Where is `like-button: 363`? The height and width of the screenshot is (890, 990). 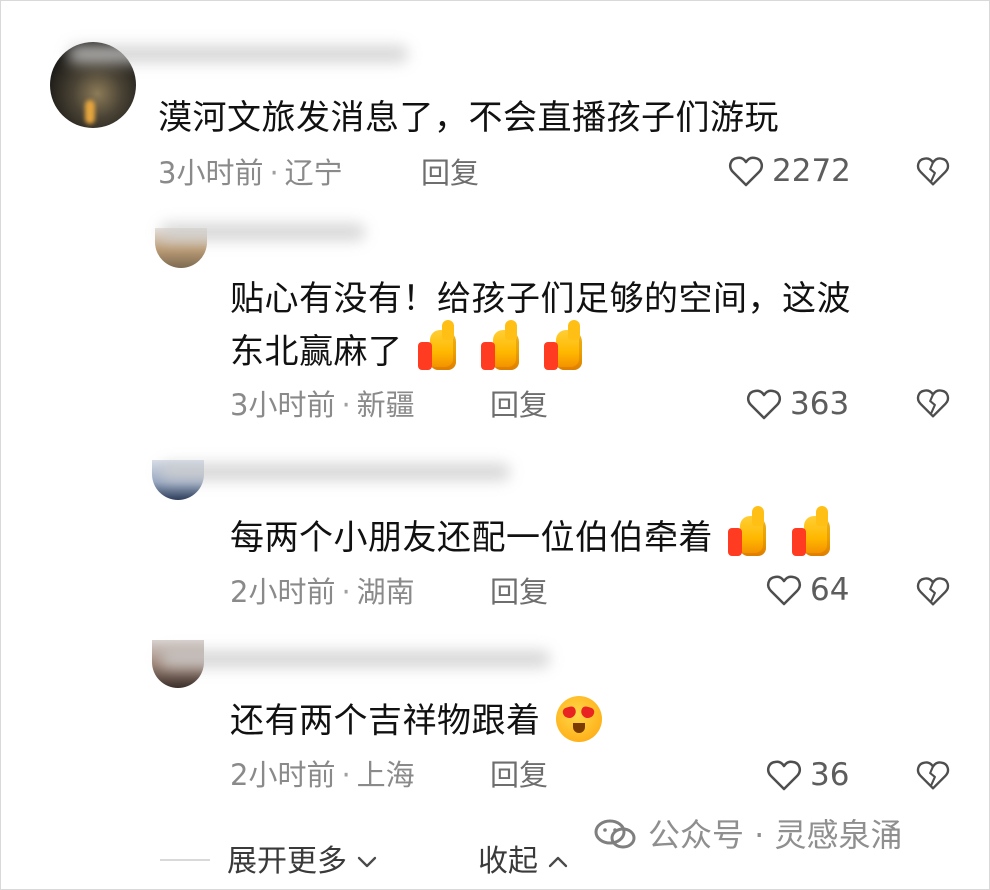
like-button: 363 is located at coordinates (796, 404).